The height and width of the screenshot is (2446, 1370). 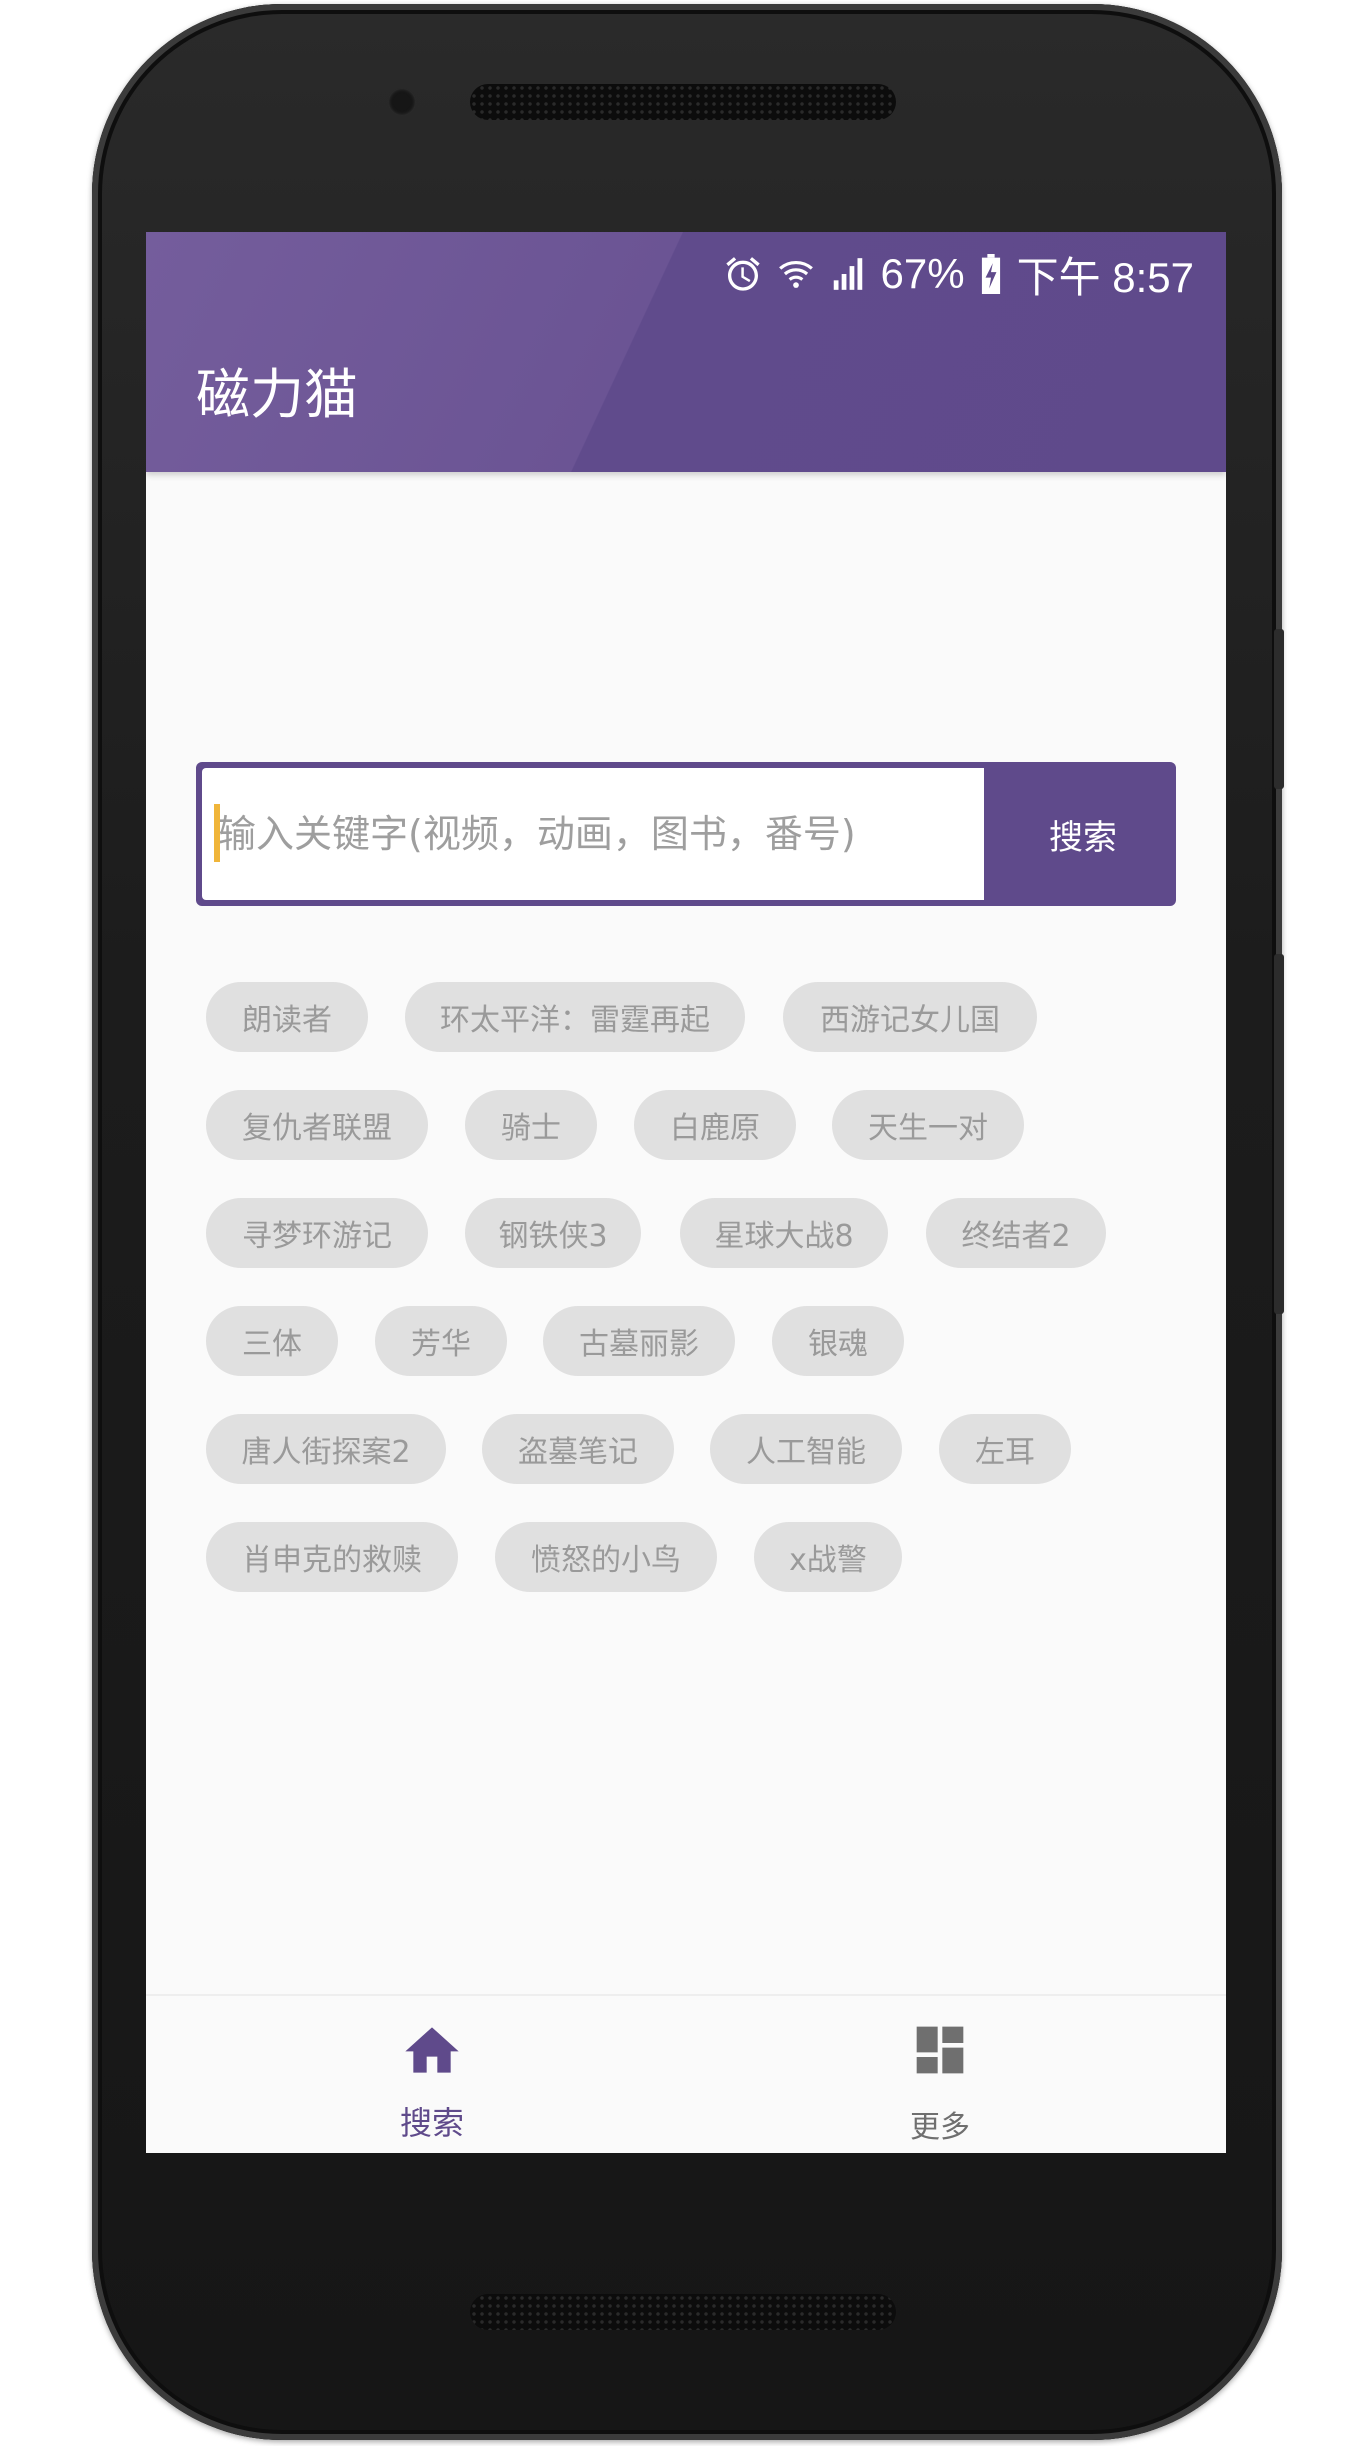 What do you see at coordinates (317, 1233) in the screenshot?
I see `keyword-chip: 寻梦环游记` at bounding box center [317, 1233].